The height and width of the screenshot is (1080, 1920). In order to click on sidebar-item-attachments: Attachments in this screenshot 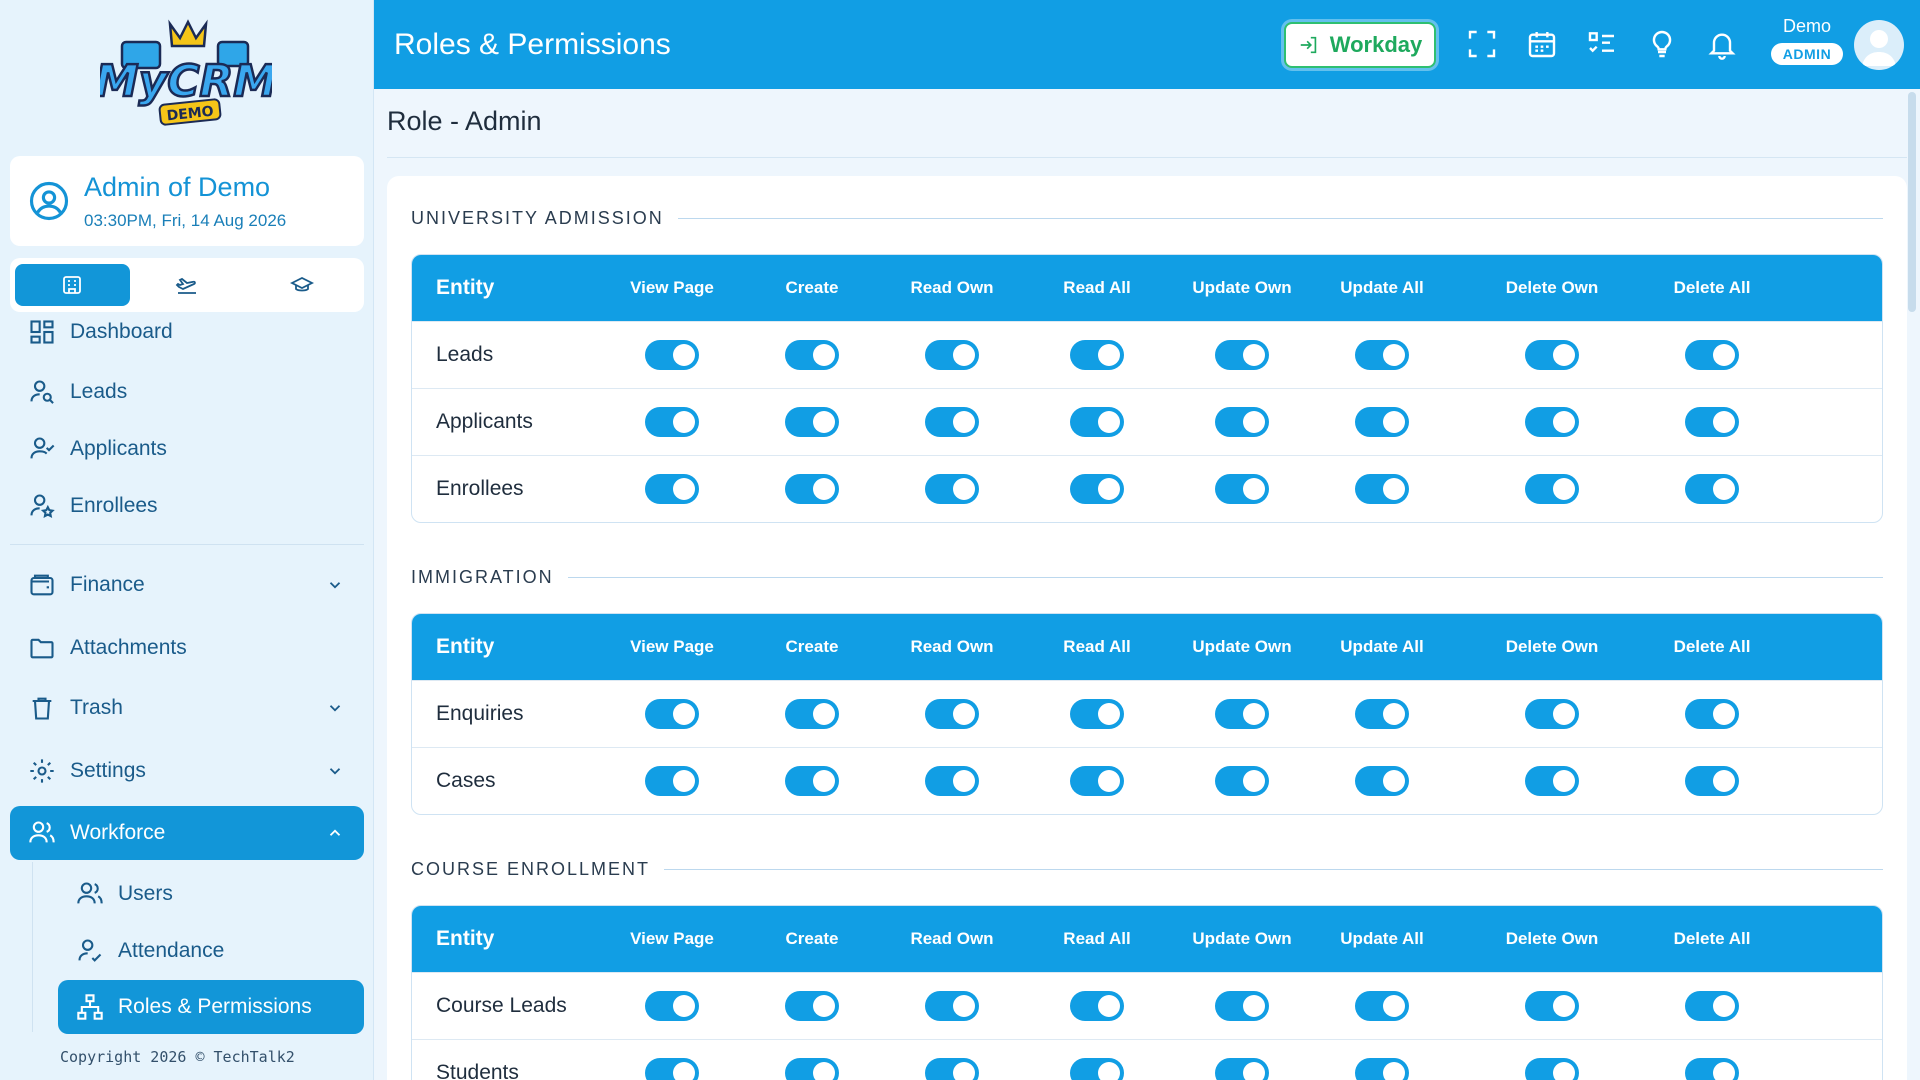, I will do `click(187, 648)`.